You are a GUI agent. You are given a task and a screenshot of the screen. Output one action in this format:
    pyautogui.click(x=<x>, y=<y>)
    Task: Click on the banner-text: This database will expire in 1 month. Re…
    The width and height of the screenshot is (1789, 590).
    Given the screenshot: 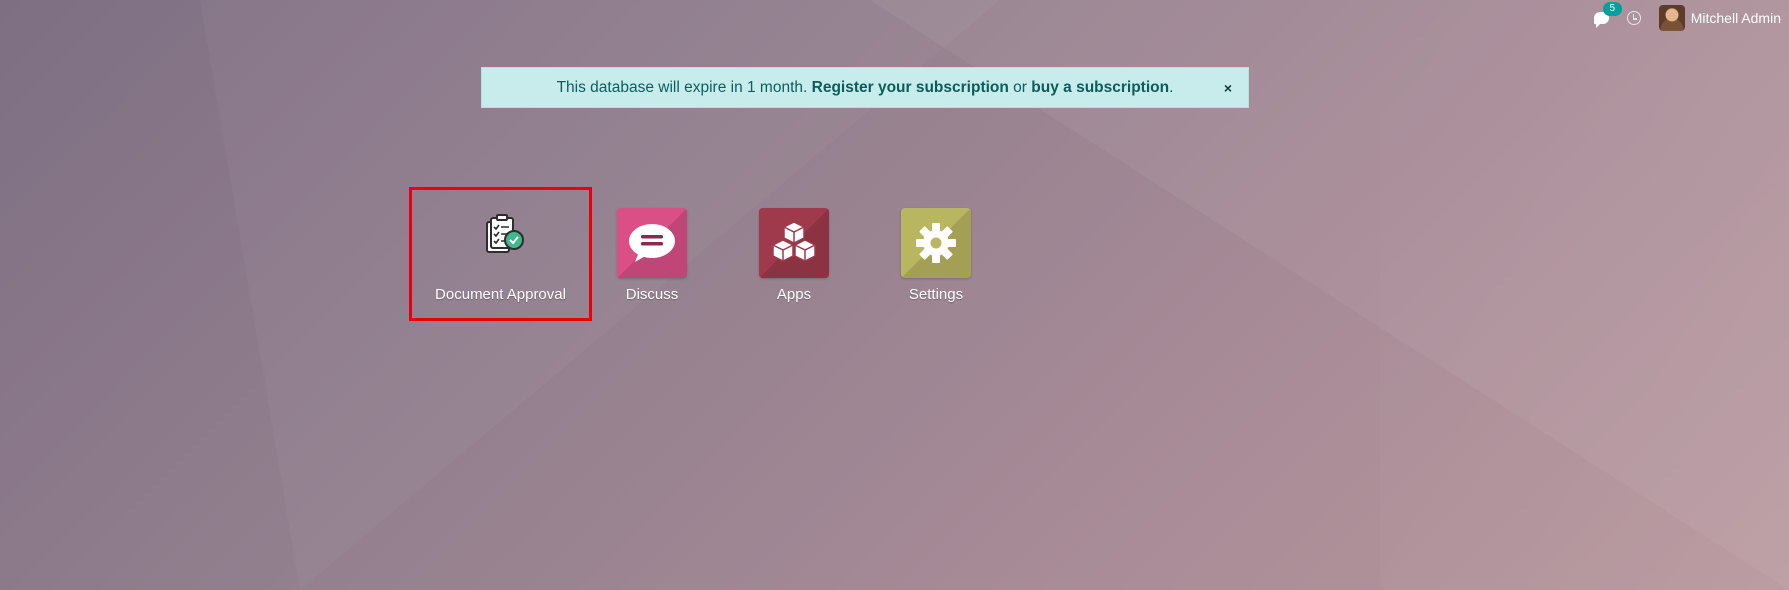 What is the action you would take?
    pyautogui.click(x=865, y=88)
    